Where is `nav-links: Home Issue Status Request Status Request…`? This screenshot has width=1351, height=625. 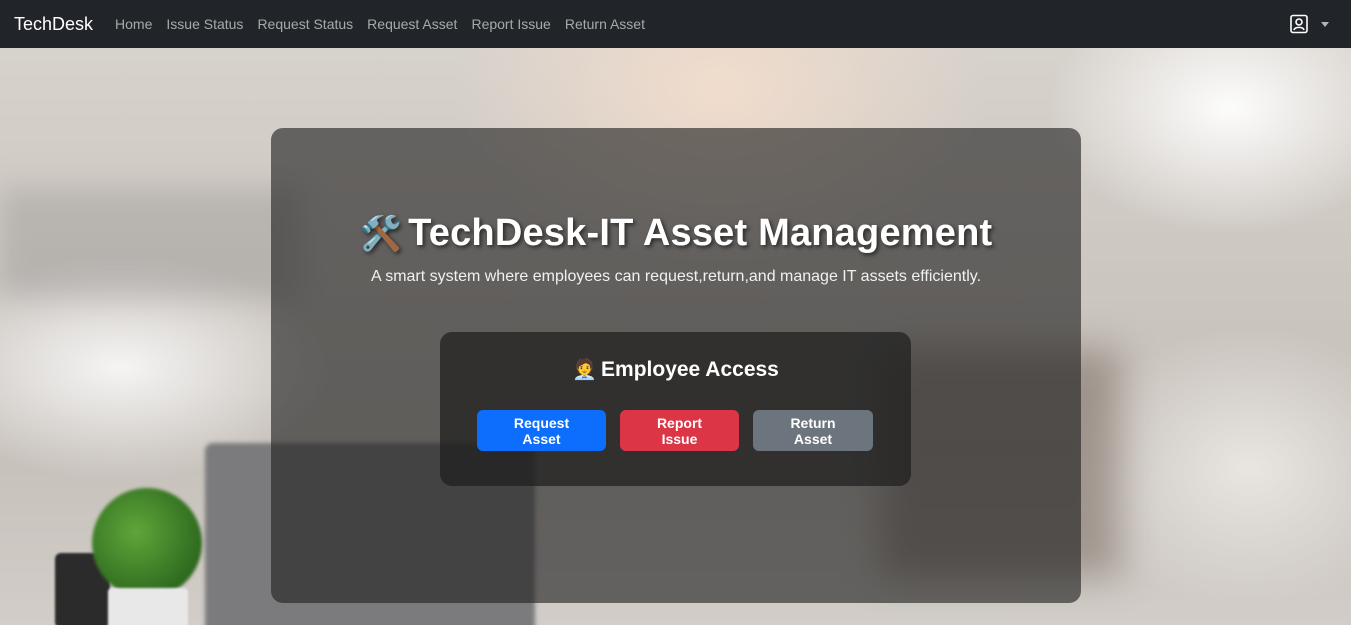 nav-links: Home Issue Status Request Status Request… is located at coordinates (380, 24).